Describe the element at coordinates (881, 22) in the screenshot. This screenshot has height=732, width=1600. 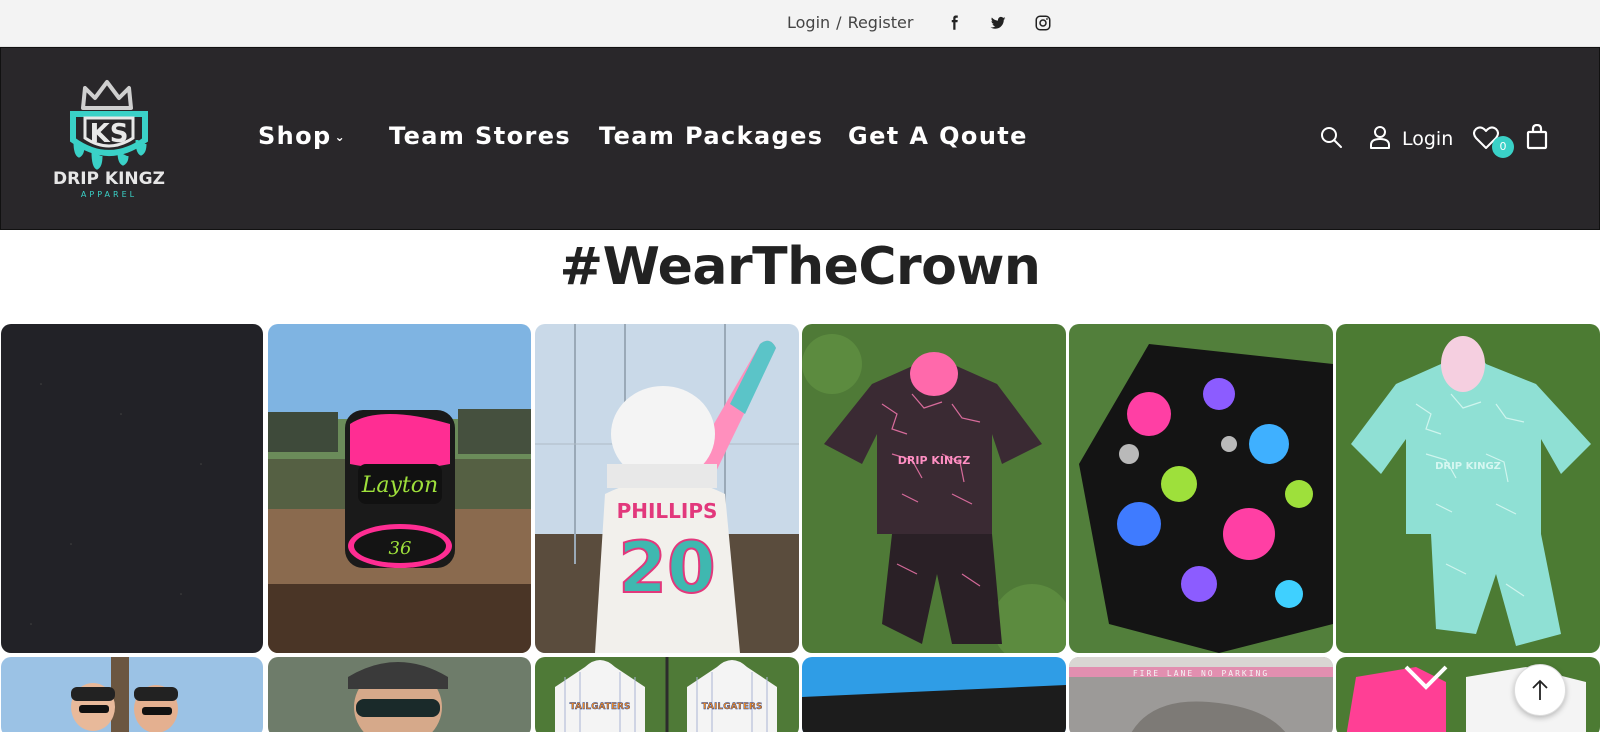
I see `top-register-link: Register` at that location.